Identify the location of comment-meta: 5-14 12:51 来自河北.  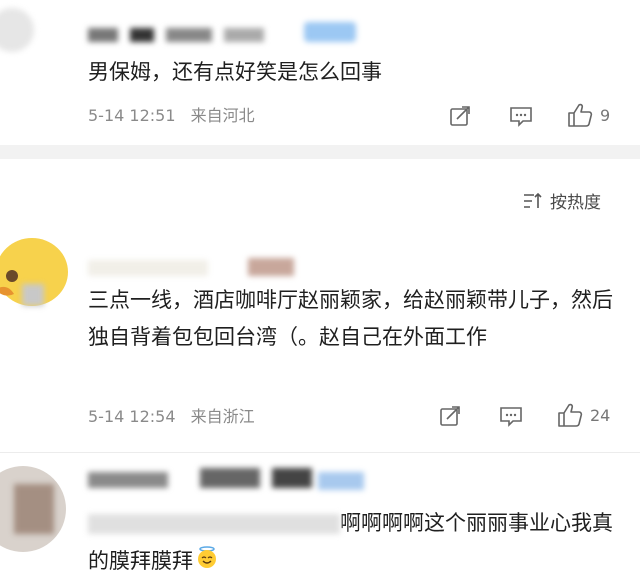
(171, 116).